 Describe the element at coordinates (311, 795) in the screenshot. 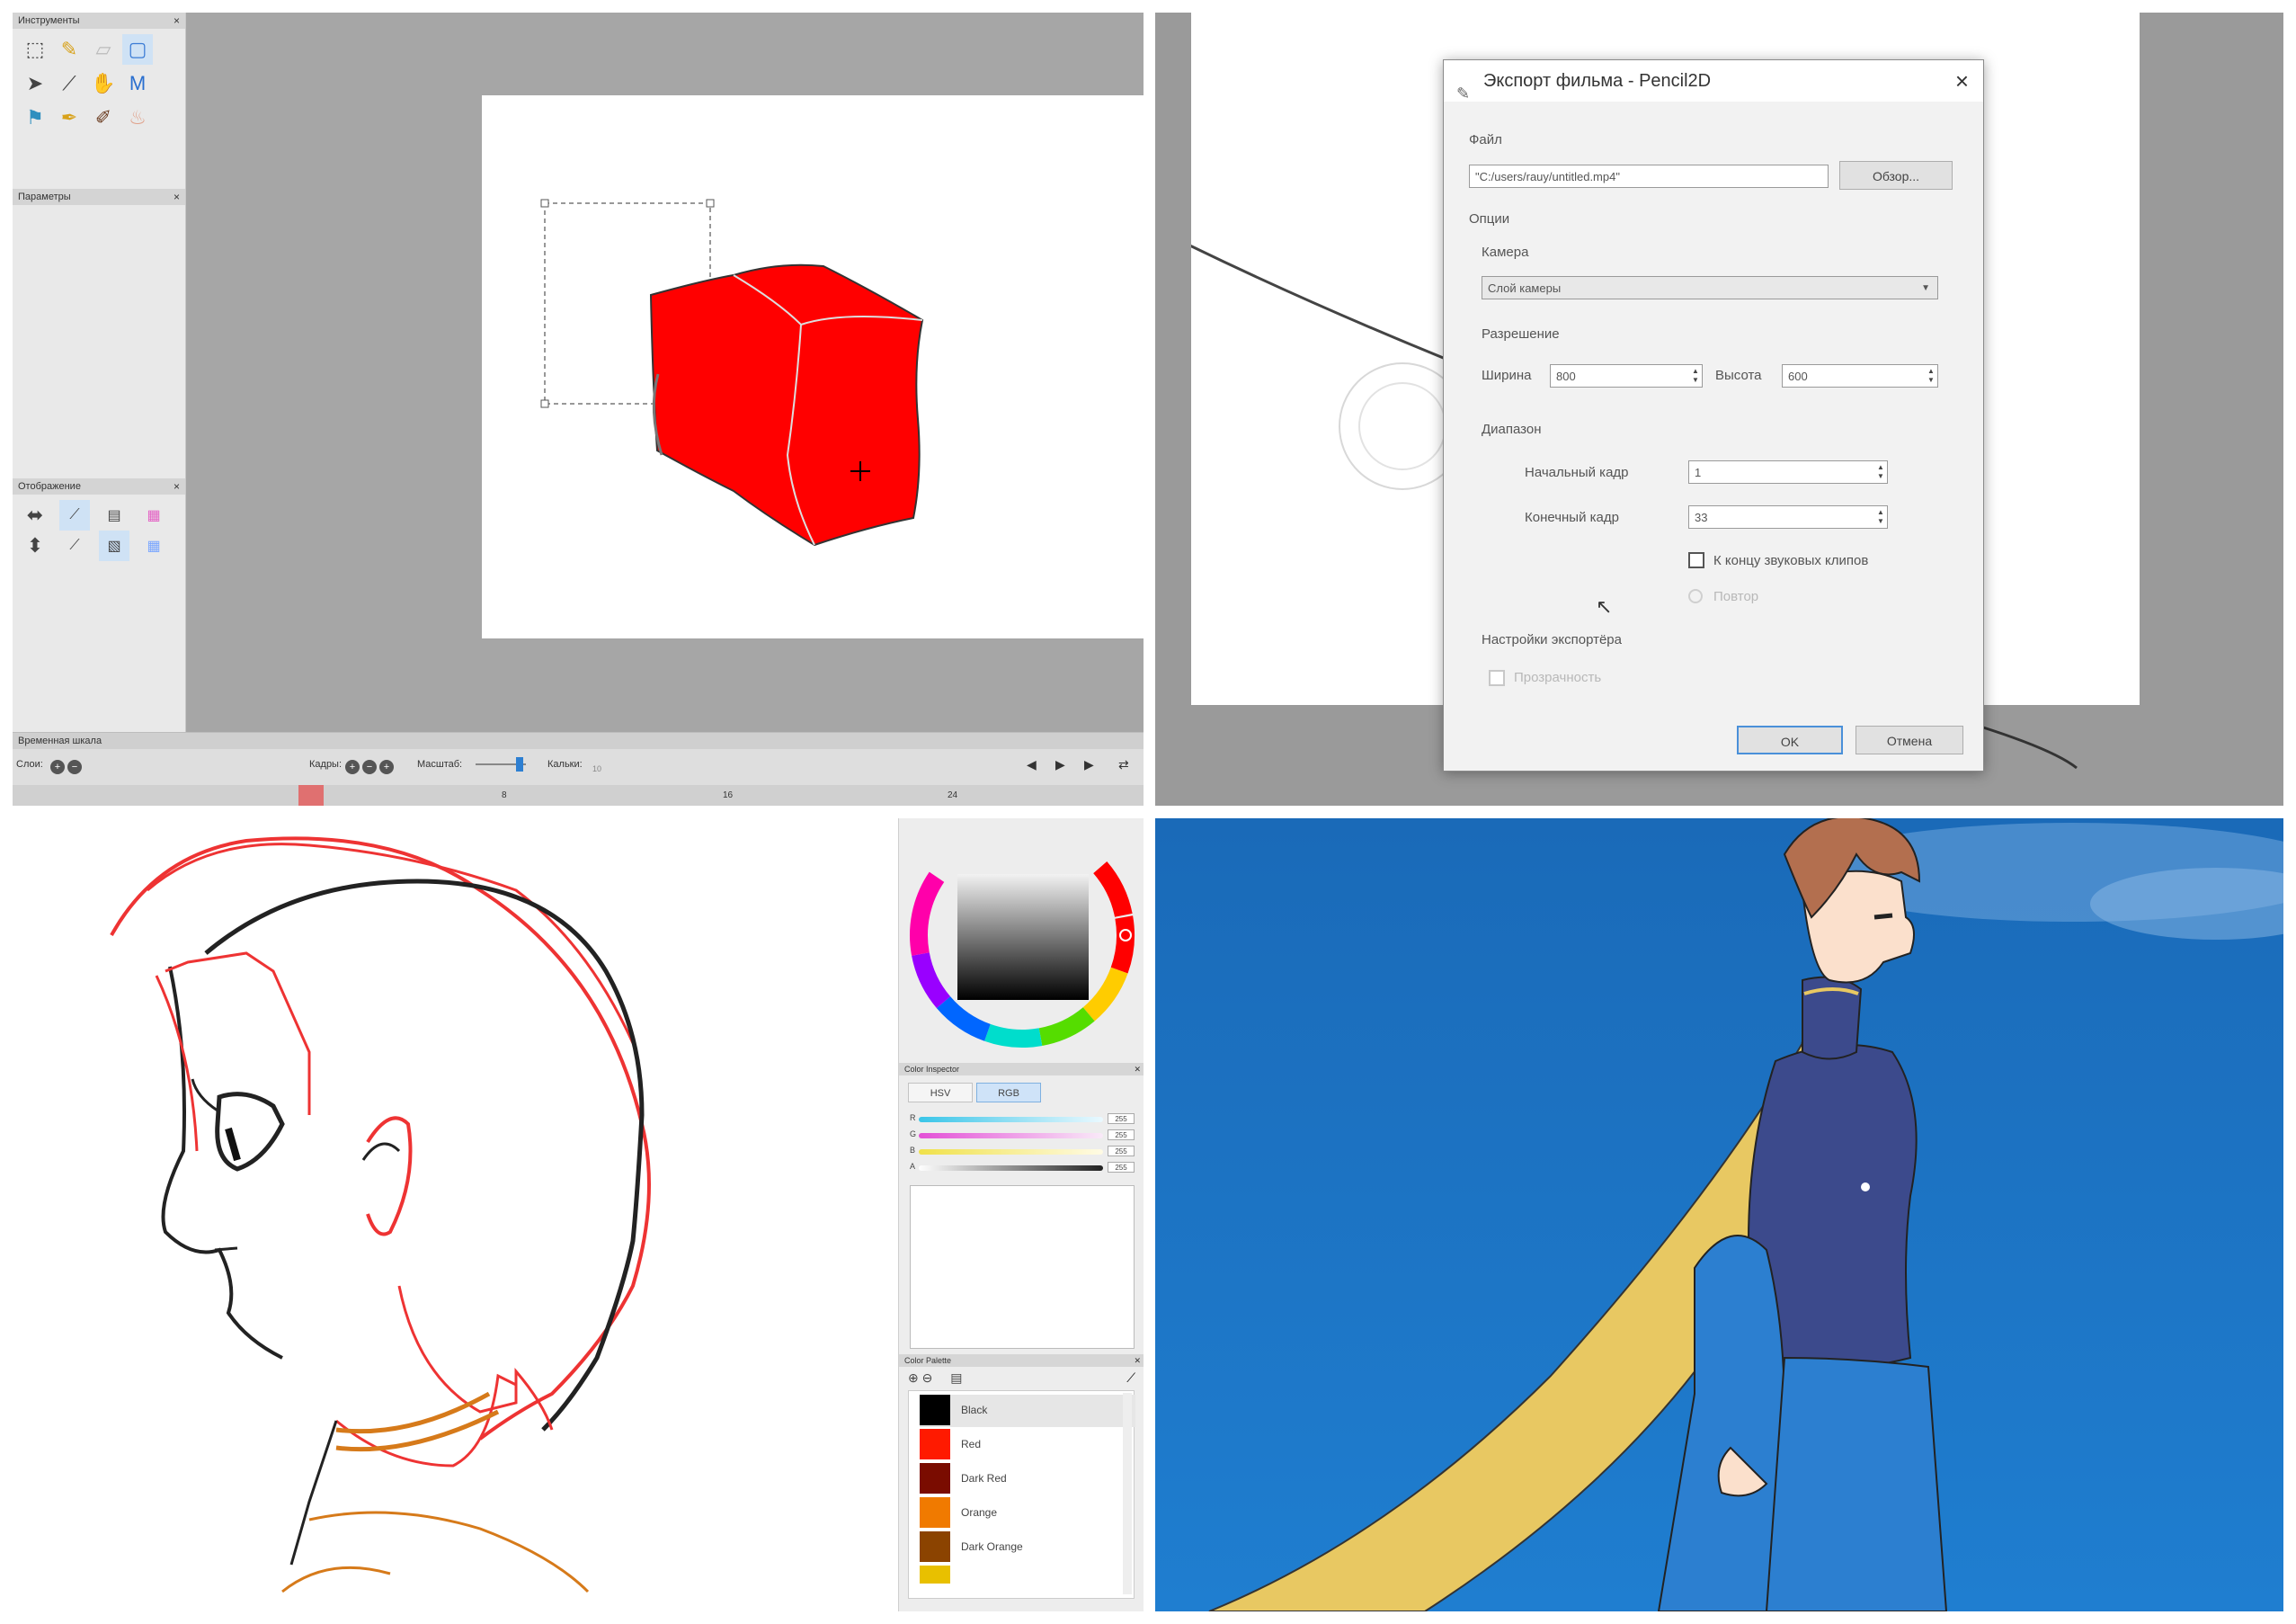

I see `current-frame-marker` at that location.